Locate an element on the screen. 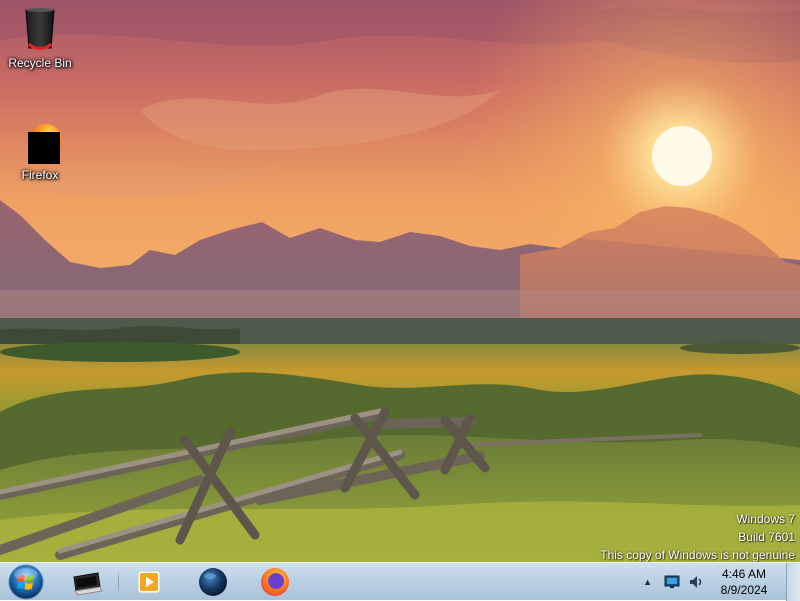 Image resolution: width=800 pixels, height=601 pixels. taskbar: ▲ 4:46 AM 8/9/2024 is located at coordinates (400, 581).